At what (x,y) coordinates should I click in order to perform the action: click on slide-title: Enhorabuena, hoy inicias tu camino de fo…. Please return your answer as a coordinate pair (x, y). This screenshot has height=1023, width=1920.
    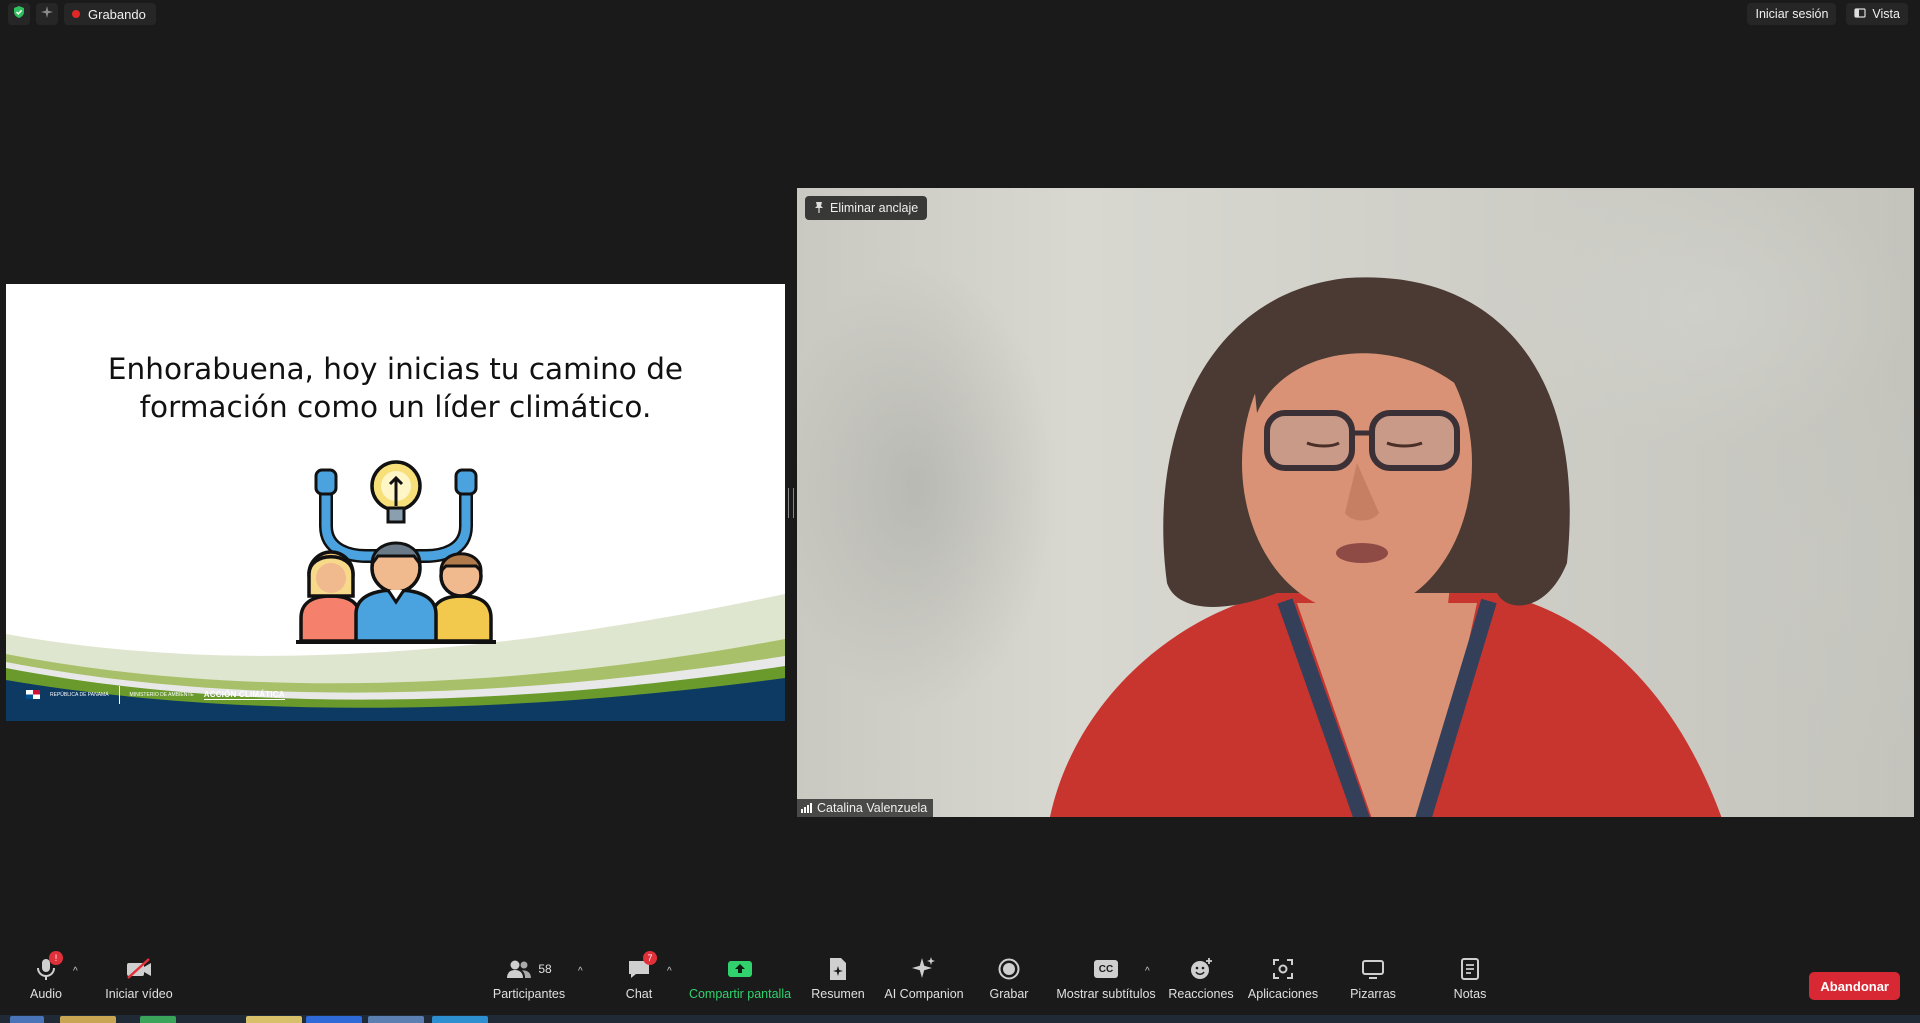
    Looking at the image, I should click on (395, 388).